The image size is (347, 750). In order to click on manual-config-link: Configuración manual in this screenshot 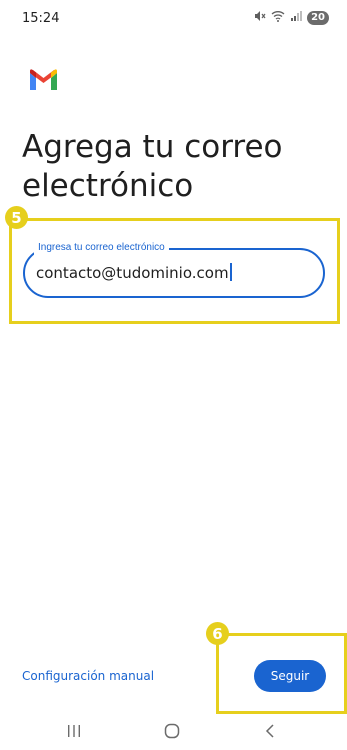, I will do `click(88, 676)`.